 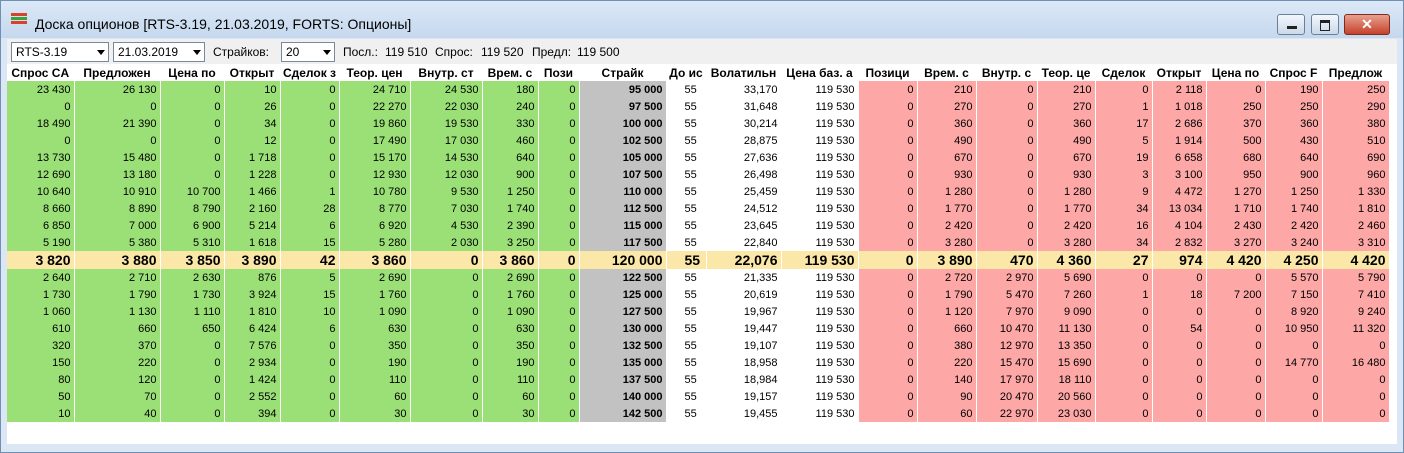 What do you see at coordinates (947, 174) in the screenshot?
I see `put-cell: 930` at bounding box center [947, 174].